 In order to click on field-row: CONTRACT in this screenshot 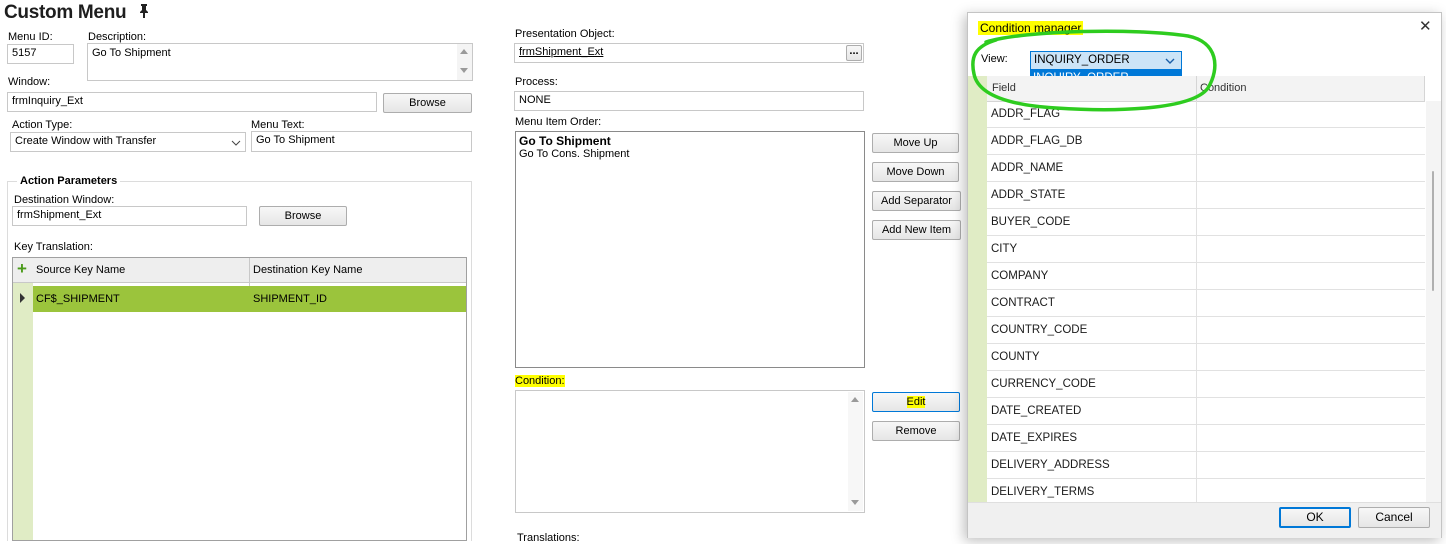, I will do `click(1196, 303)`.